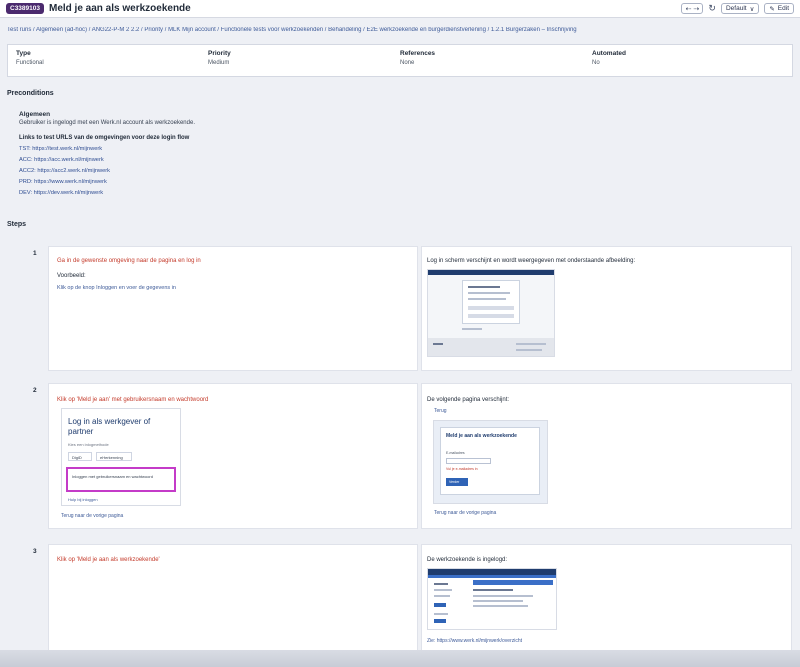  What do you see at coordinates (454, 482) in the screenshot?
I see `register-continue-label: Verder` at bounding box center [454, 482].